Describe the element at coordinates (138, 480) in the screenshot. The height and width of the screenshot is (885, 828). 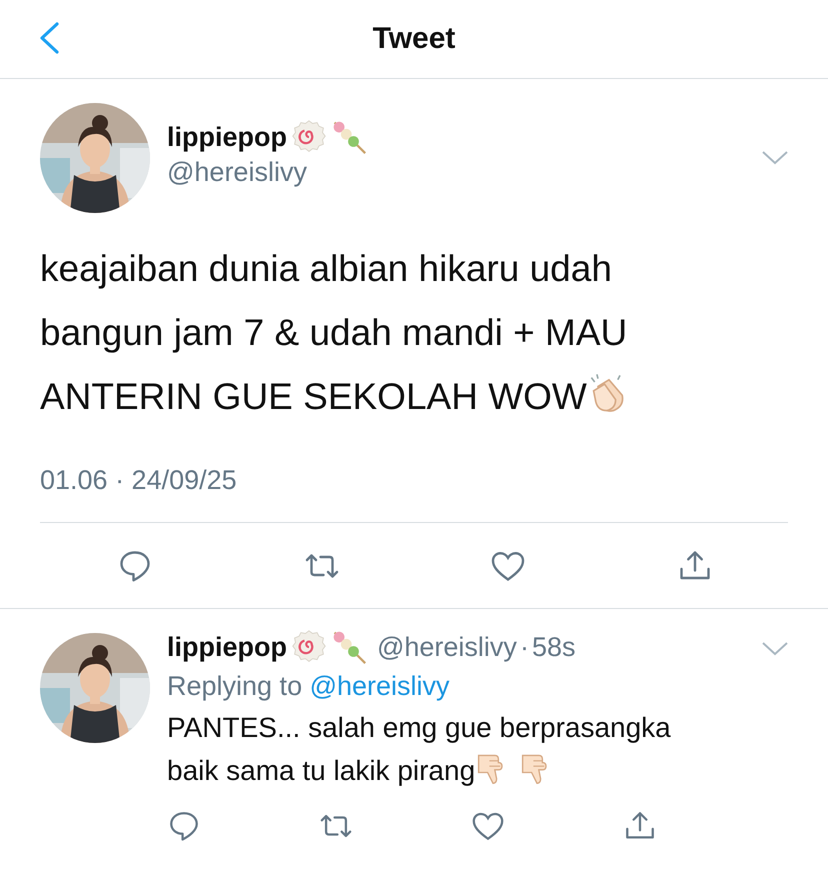
I see `tweet-timestamp: 01.06 · 24/09/25` at that location.